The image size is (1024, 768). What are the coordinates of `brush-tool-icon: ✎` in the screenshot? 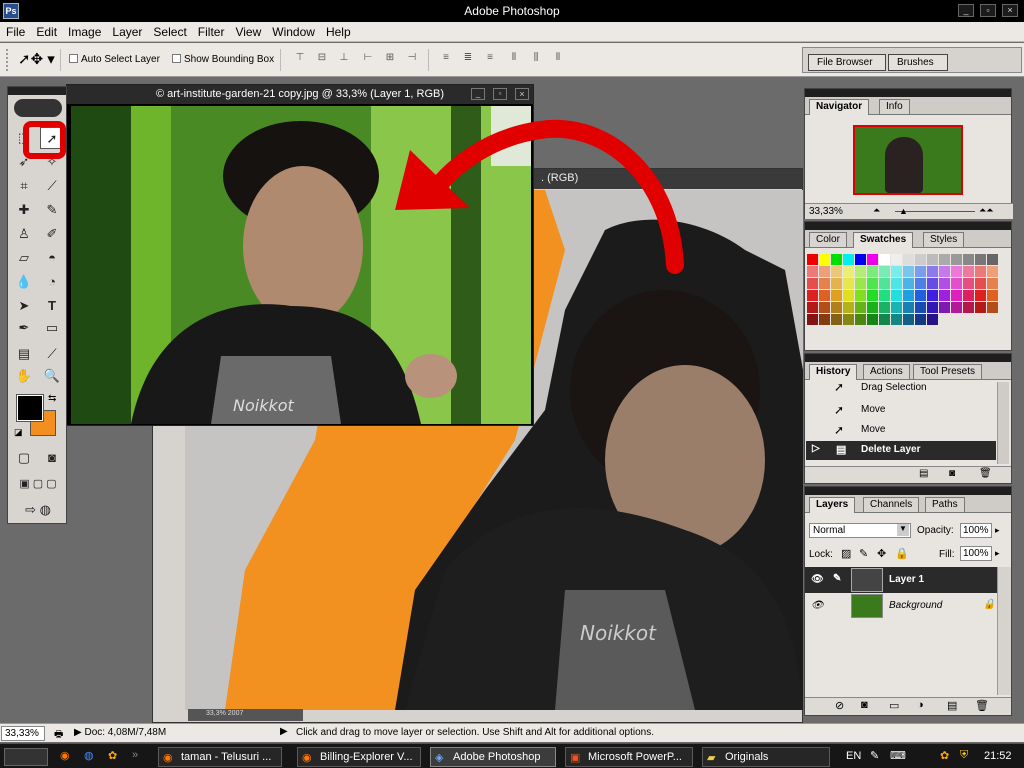 It's located at (52, 210).